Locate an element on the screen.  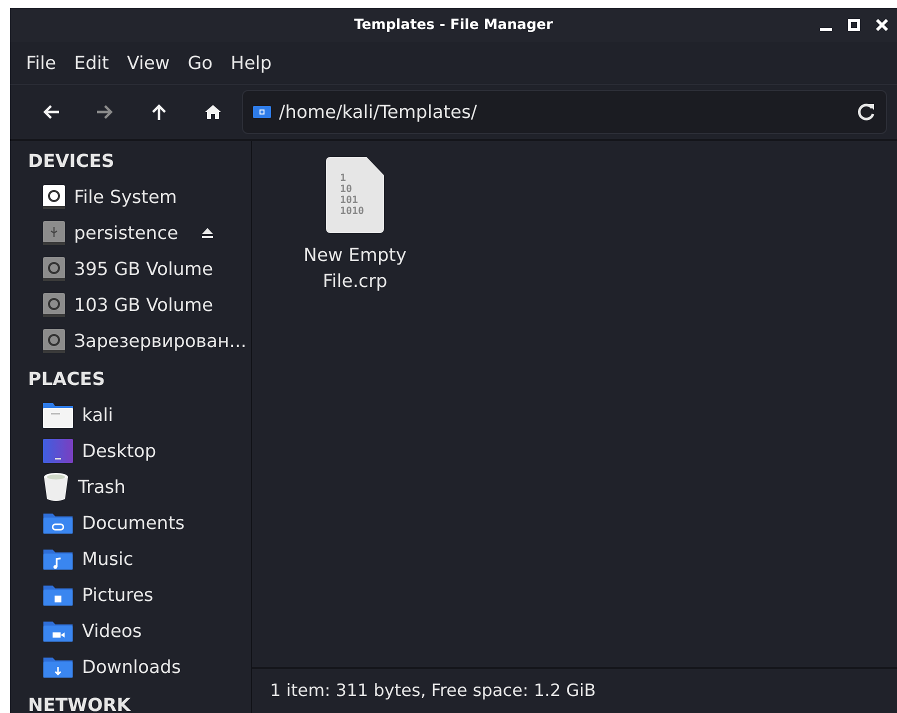
menu-item: Help is located at coordinates (251, 63).